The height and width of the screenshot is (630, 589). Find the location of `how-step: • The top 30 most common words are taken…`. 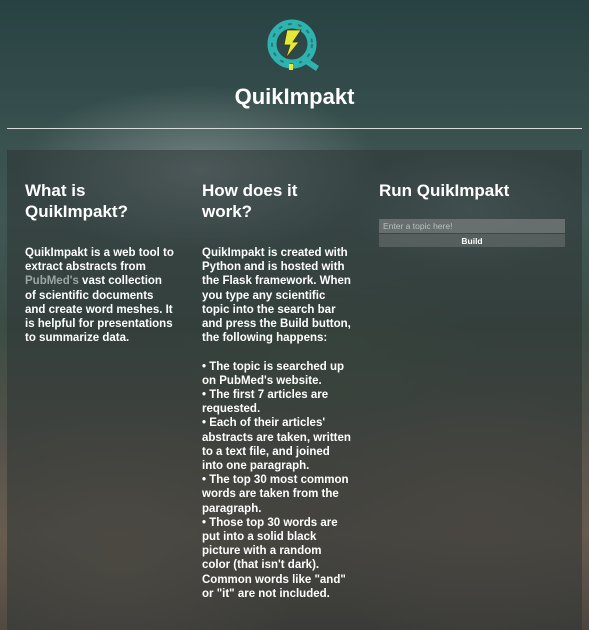

how-step: • The top 30 most common words are taken… is located at coordinates (275, 494).